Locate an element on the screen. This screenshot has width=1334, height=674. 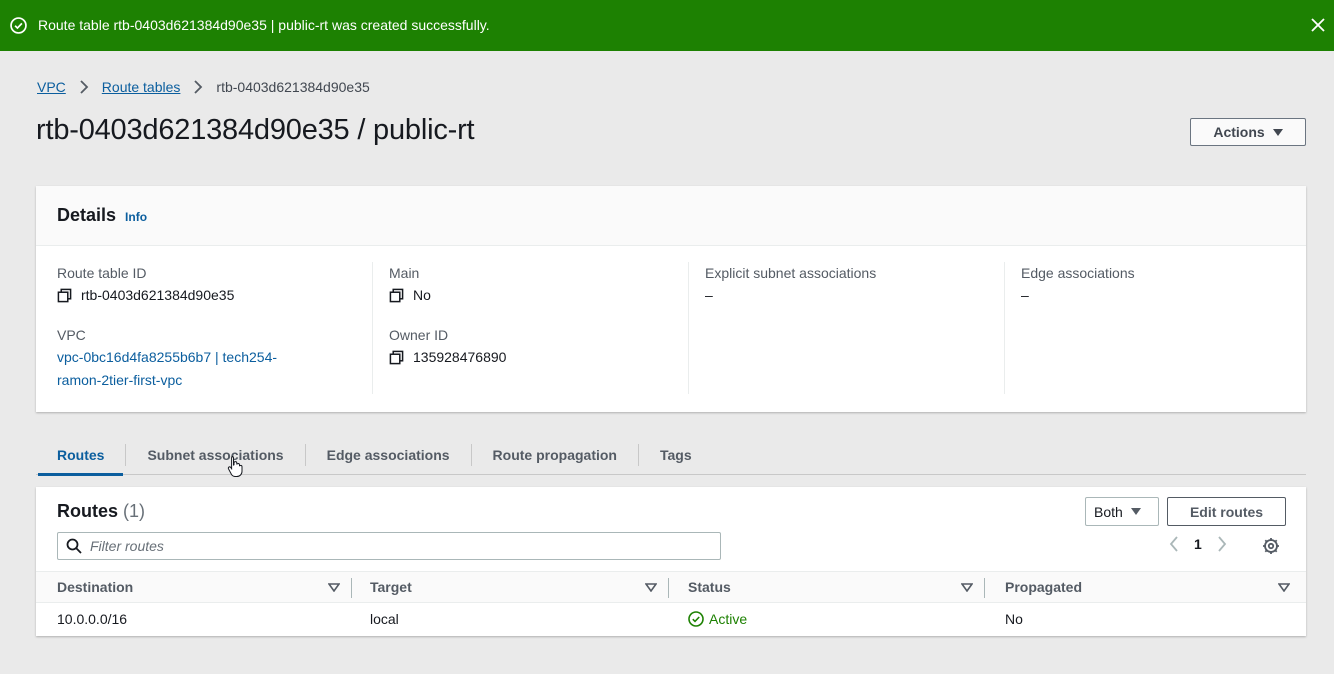
route-table-id-value: rtb-0403d621384d90e35 is located at coordinates (167, 295).